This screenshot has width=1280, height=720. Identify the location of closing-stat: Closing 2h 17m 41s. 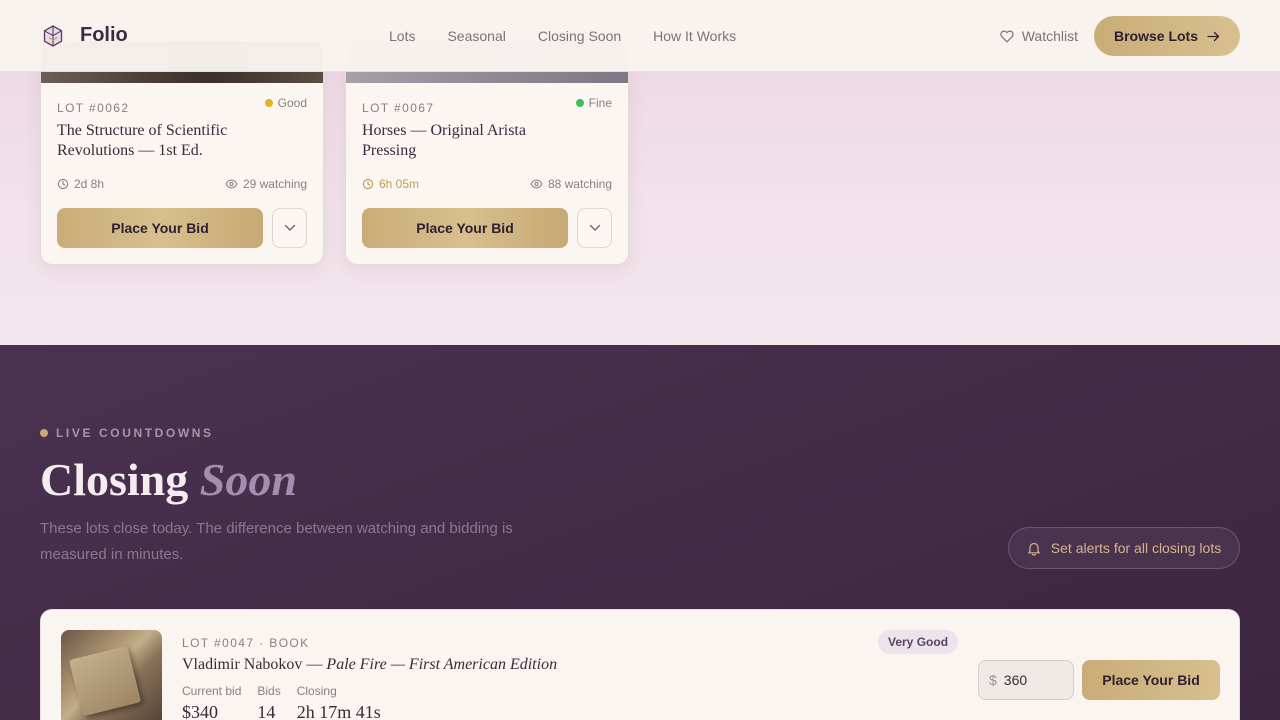
(339, 702).